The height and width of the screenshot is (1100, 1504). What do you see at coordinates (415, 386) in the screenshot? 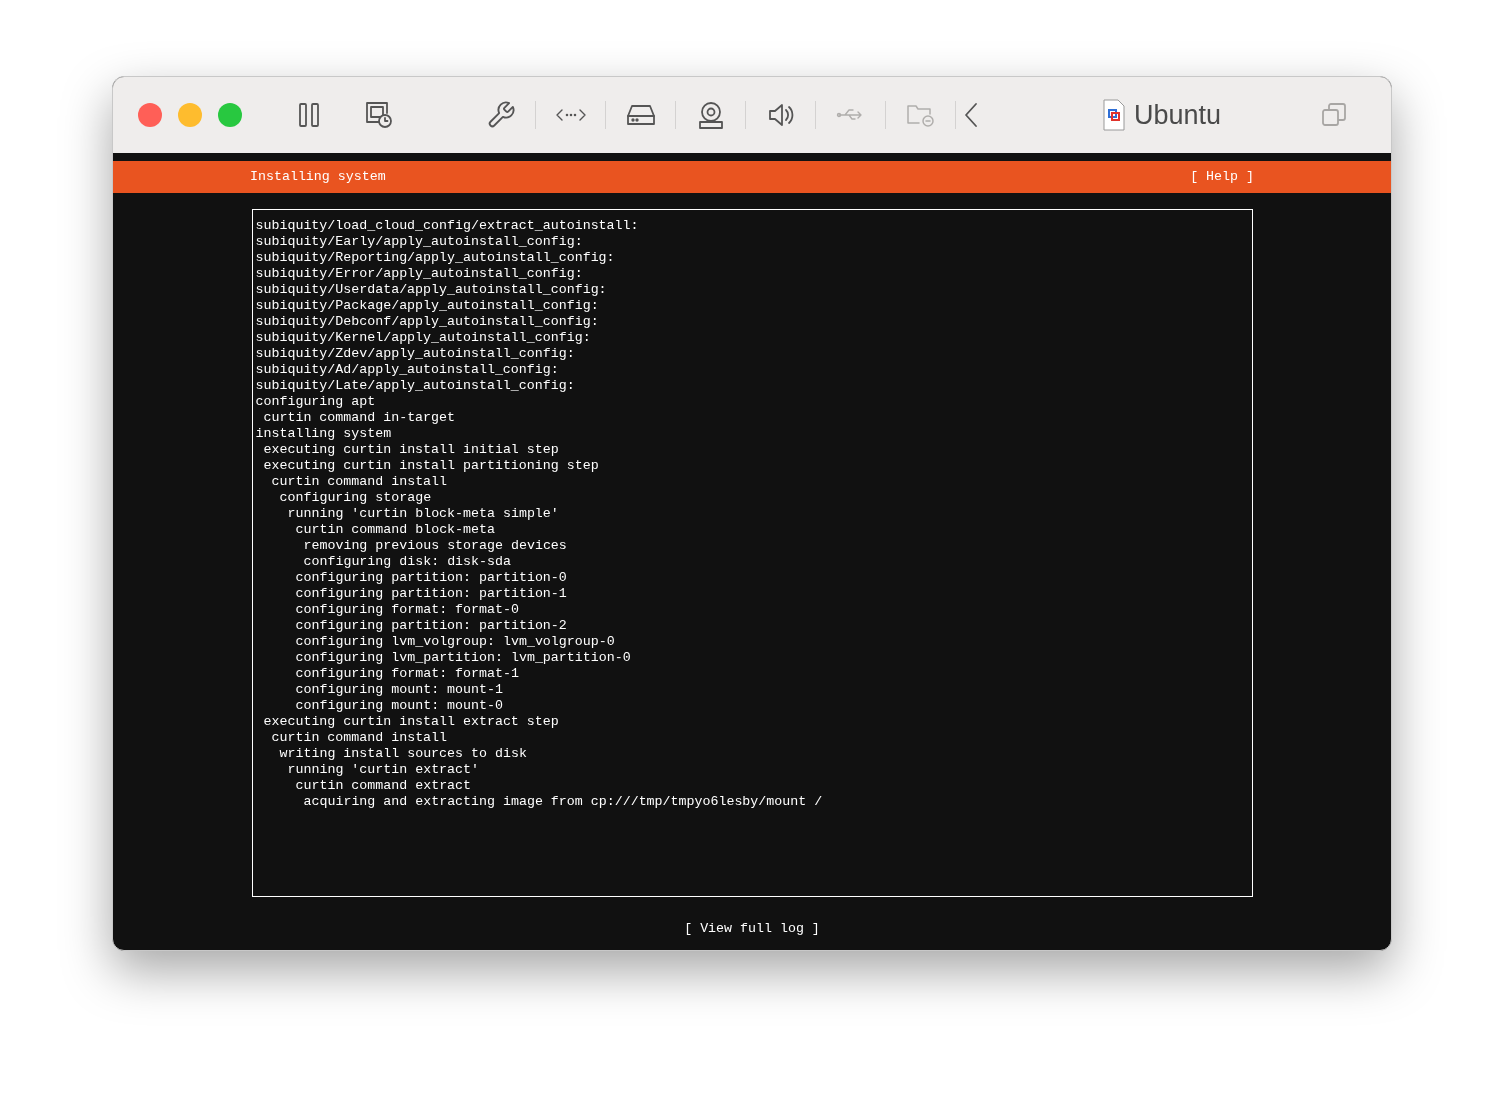
I see `log-line: subiquity/Late/apply_autoinstall_config:` at bounding box center [415, 386].